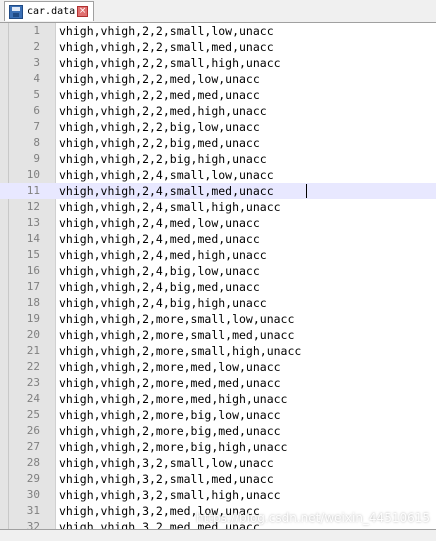  I want to click on line-number: 1, so click(36, 30).